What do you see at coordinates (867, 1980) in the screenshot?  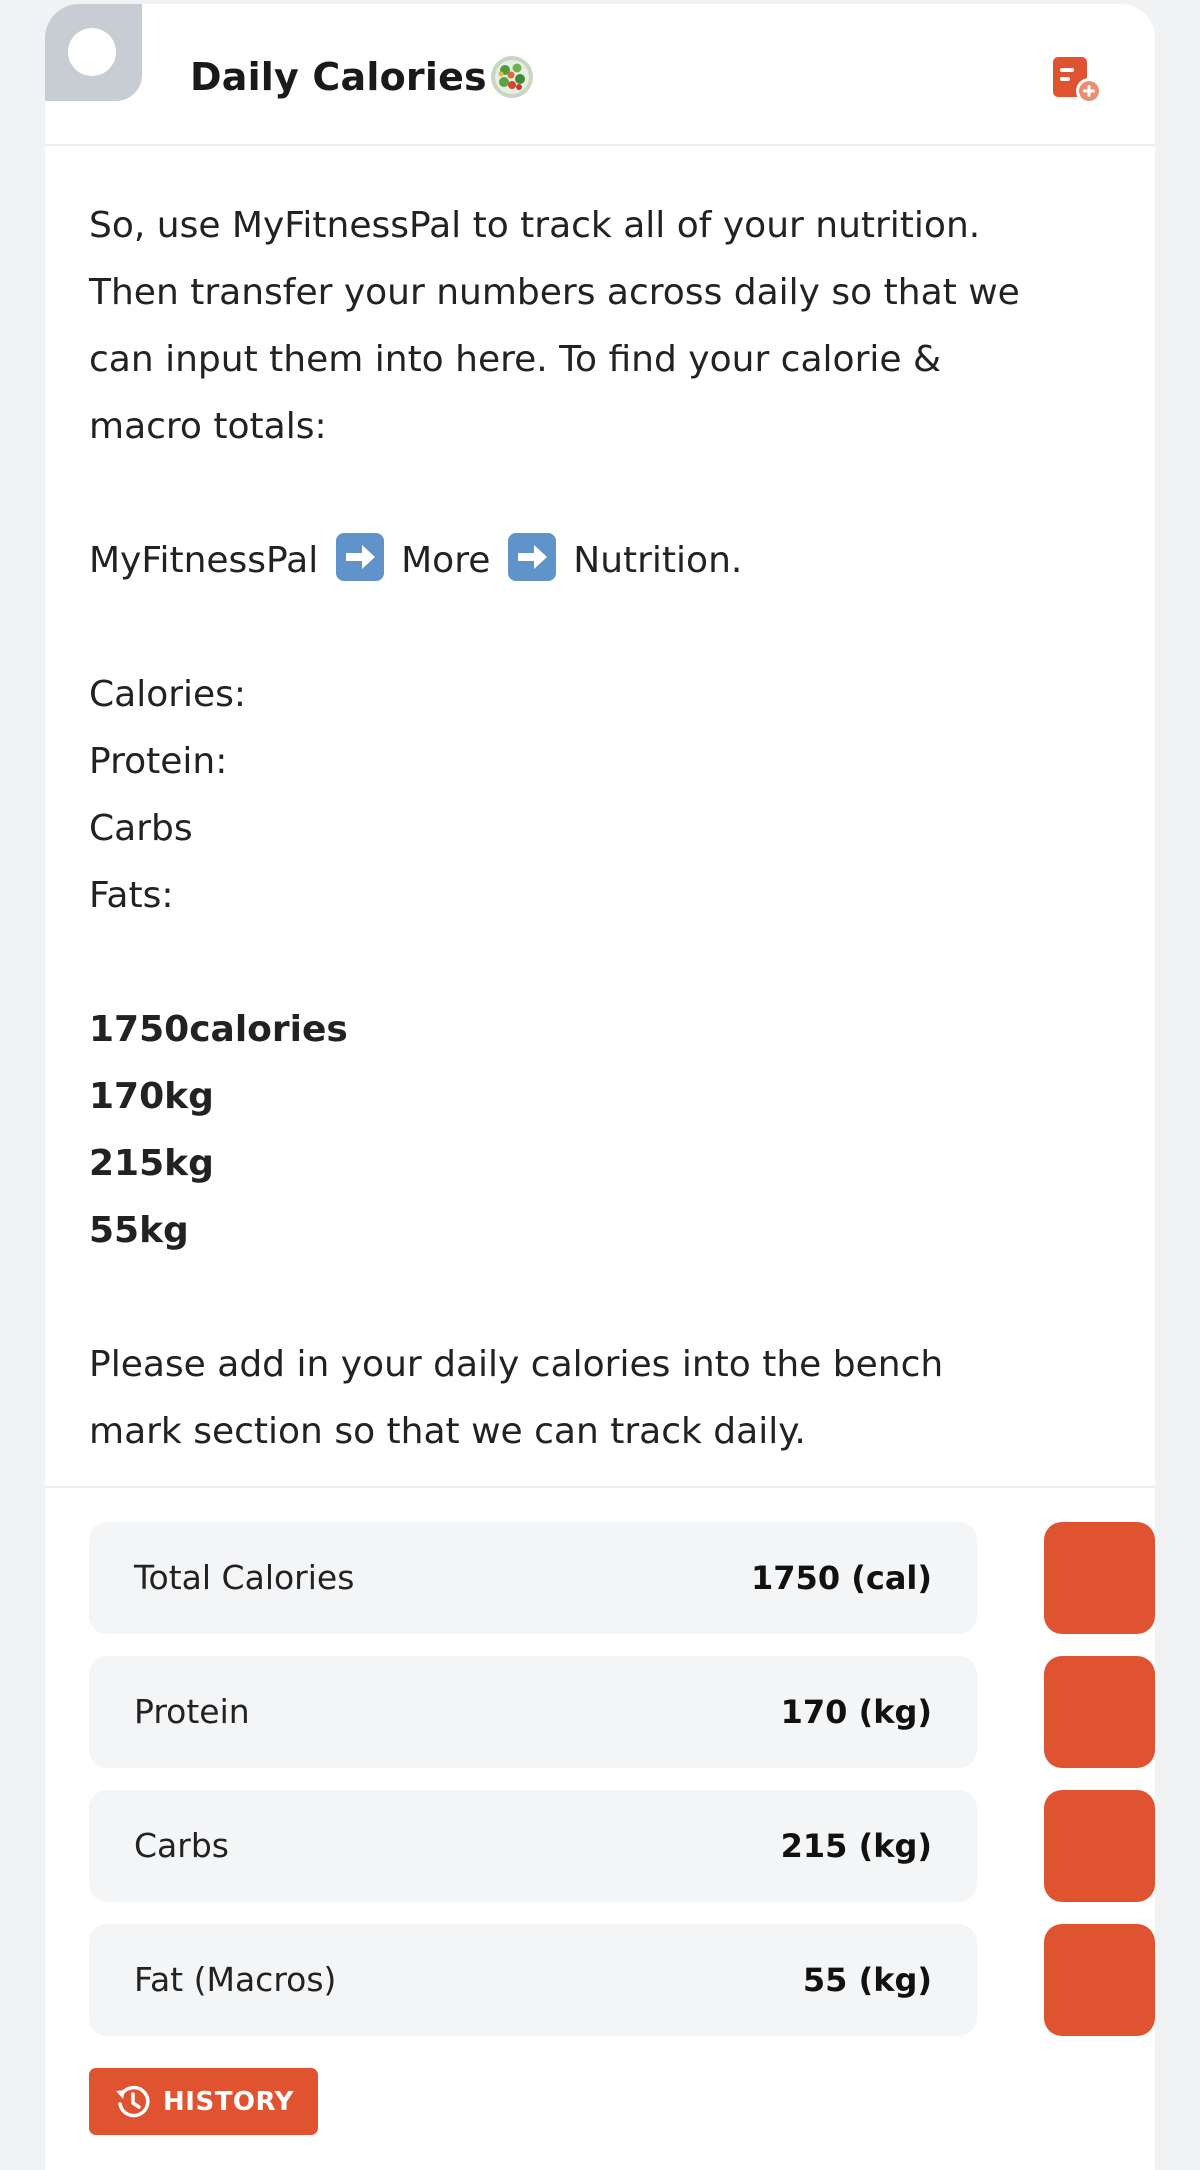 I see `metric-value: 55 (kg)` at bounding box center [867, 1980].